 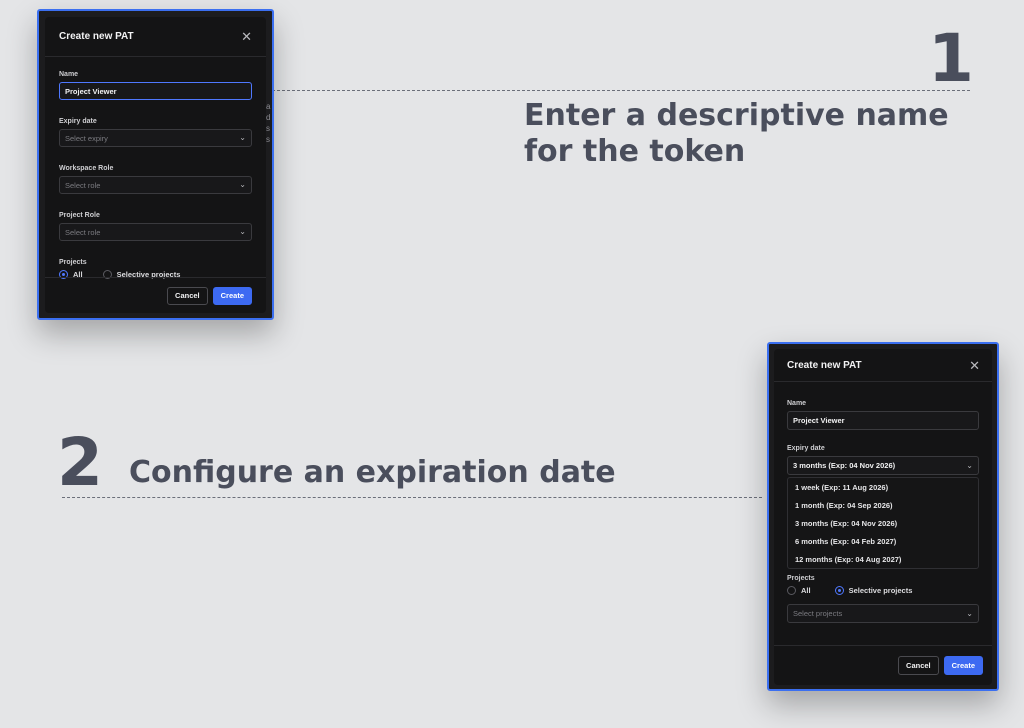 What do you see at coordinates (79, 215) in the screenshot?
I see `project-role-label: Project Role` at bounding box center [79, 215].